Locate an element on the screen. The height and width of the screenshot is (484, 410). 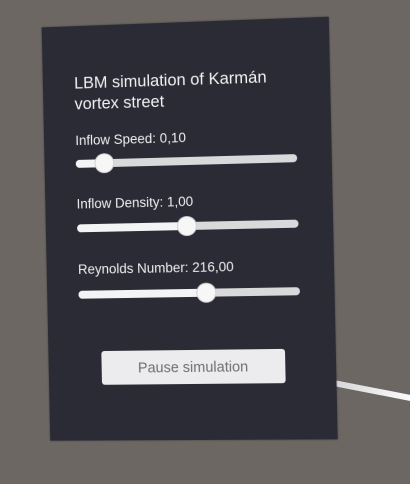
pause-simulation-button: Pause simulation is located at coordinates (193, 366).